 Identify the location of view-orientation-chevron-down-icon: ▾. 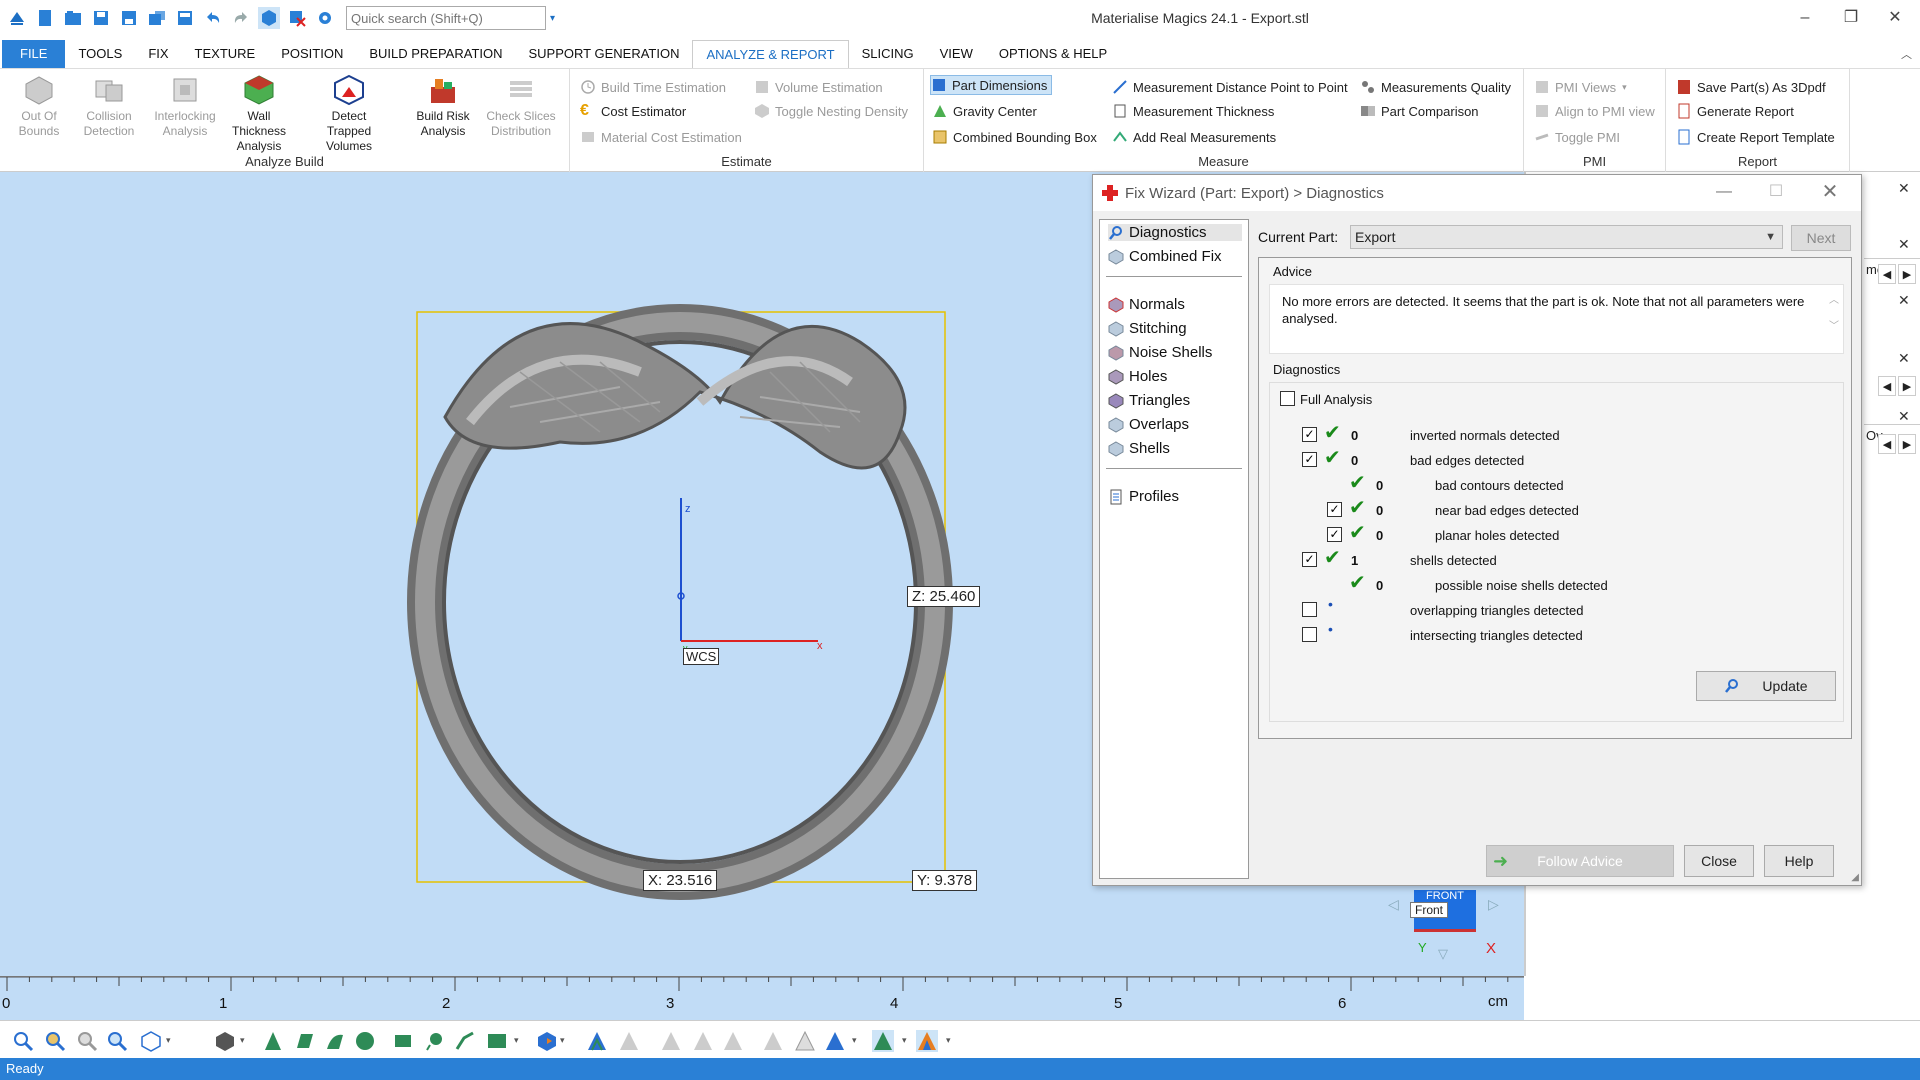
(168, 1040).